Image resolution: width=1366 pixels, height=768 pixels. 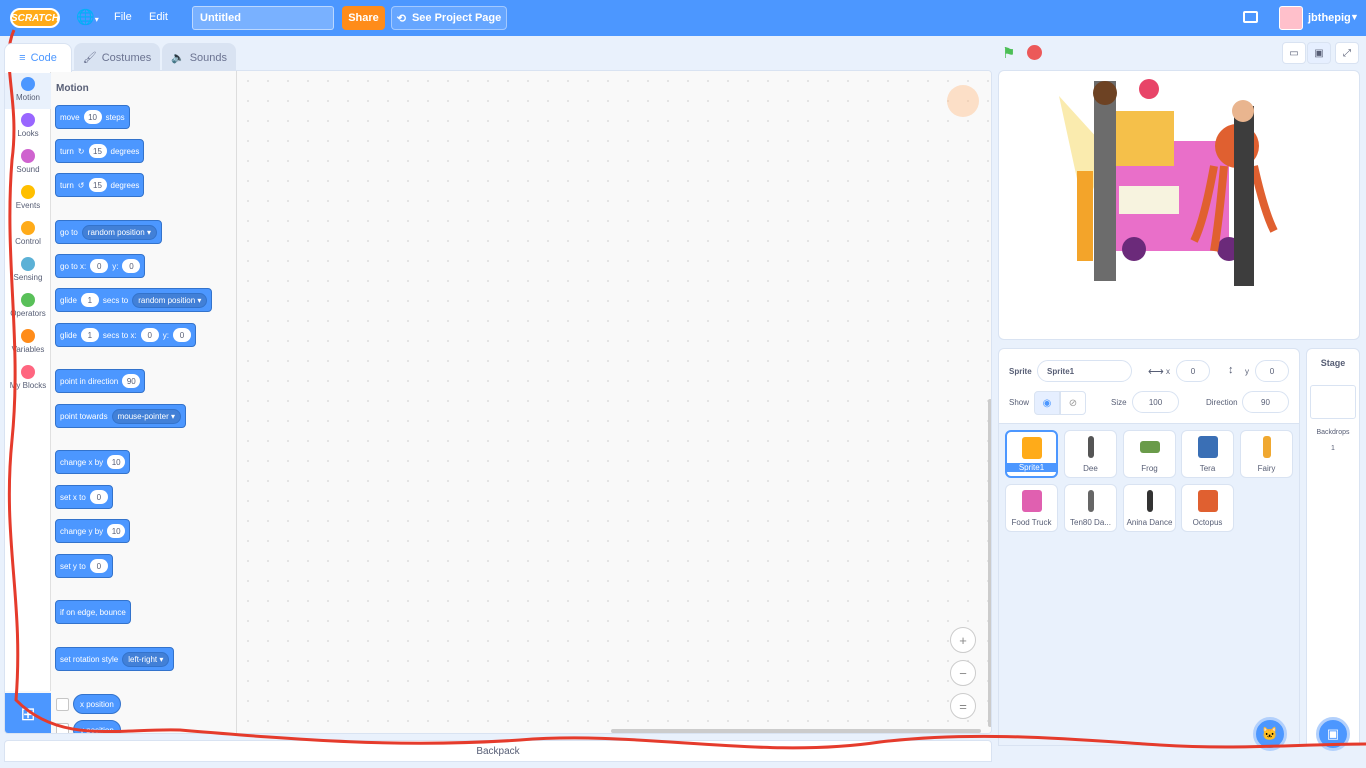 I want to click on block-dropdown: left-right ▾, so click(x=146, y=659).